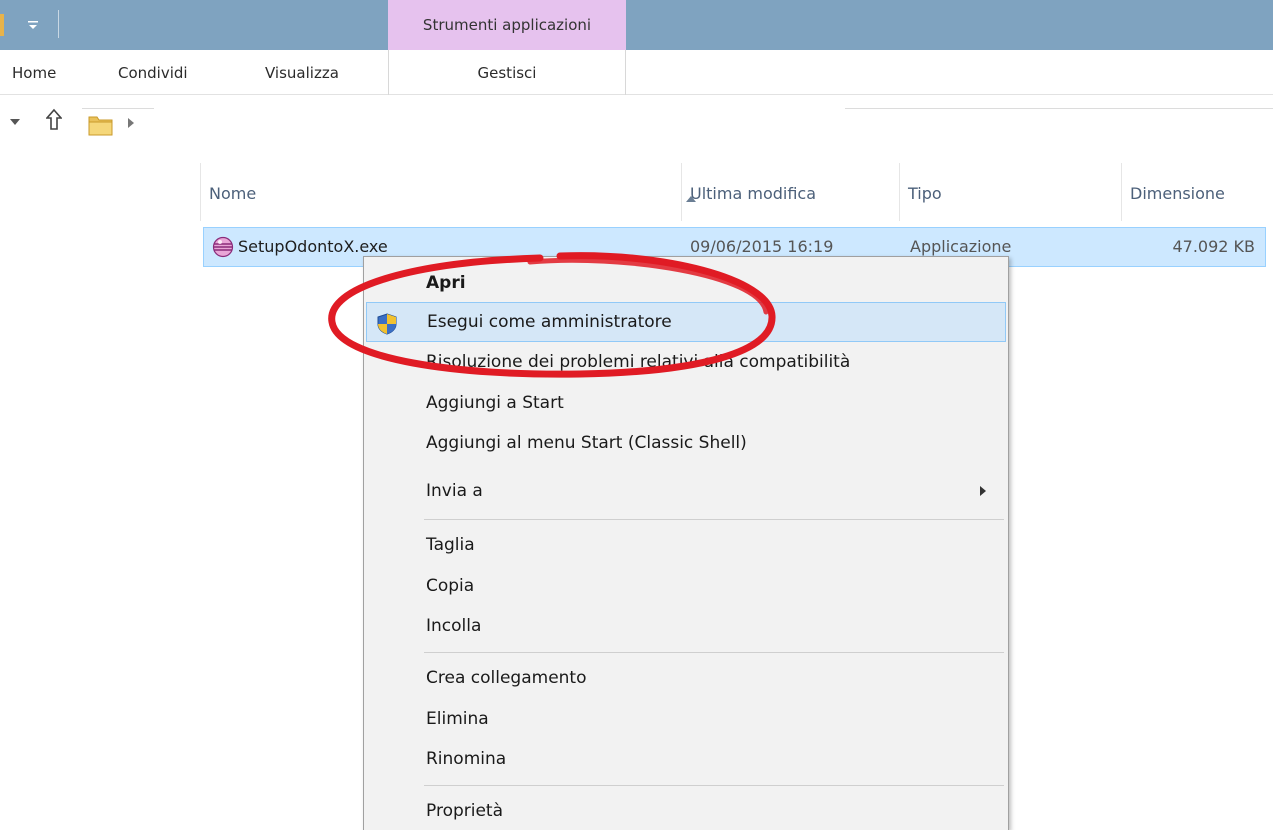 The height and width of the screenshot is (830, 1273). What do you see at coordinates (686, 678) in the screenshot?
I see `menu-item-create-shortcut: Crea collegamento` at bounding box center [686, 678].